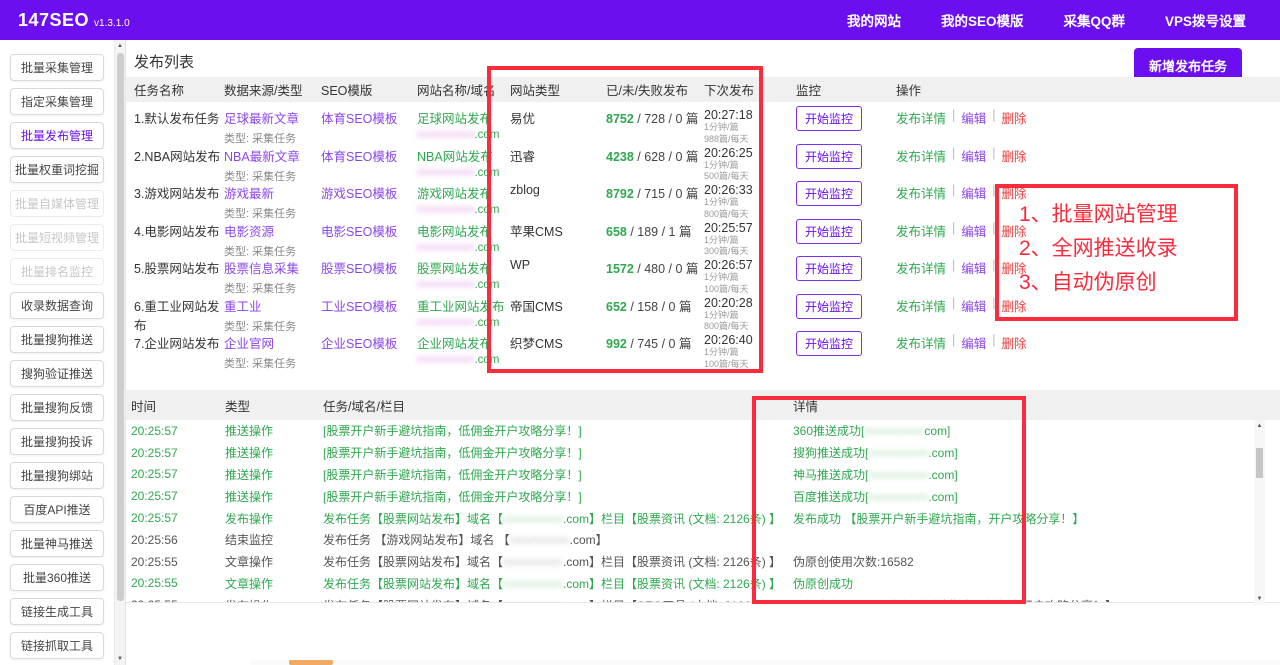  I want to click on sidebar-item: 收录数据查询, so click(57, 305).